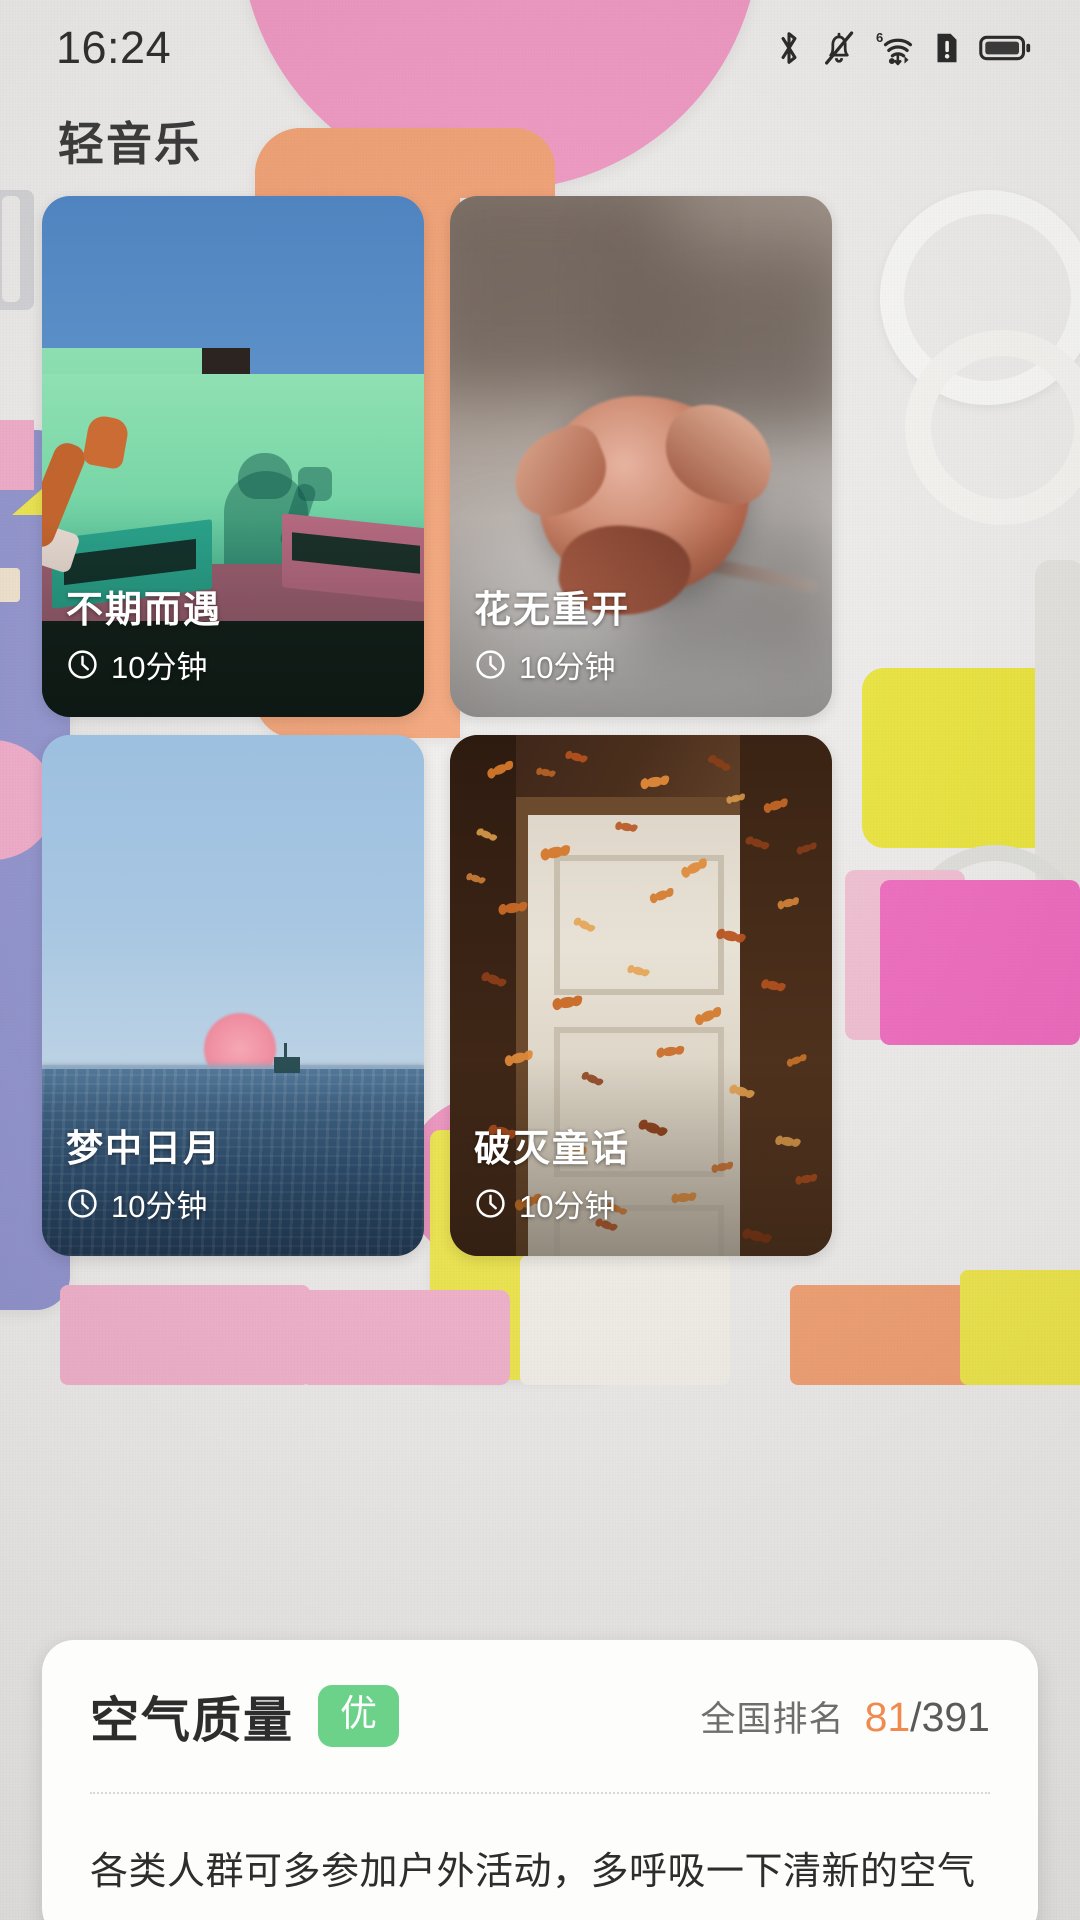 The height and width of the screenshot is (1920, 1080). I want to click on page-title: 轻音乐, so click(130, 144).